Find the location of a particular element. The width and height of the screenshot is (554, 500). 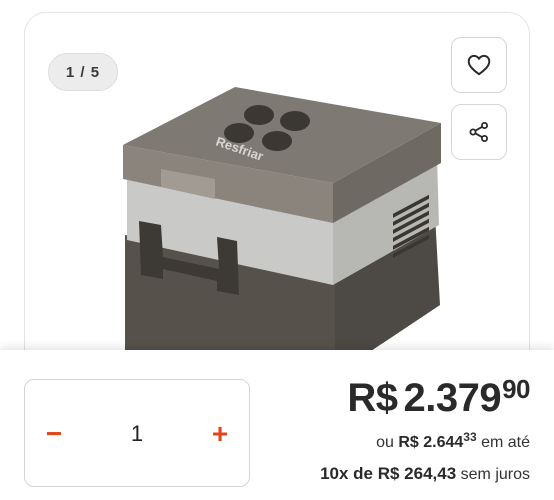

increase-quantity-button: + is located at coordinates (220, 434).